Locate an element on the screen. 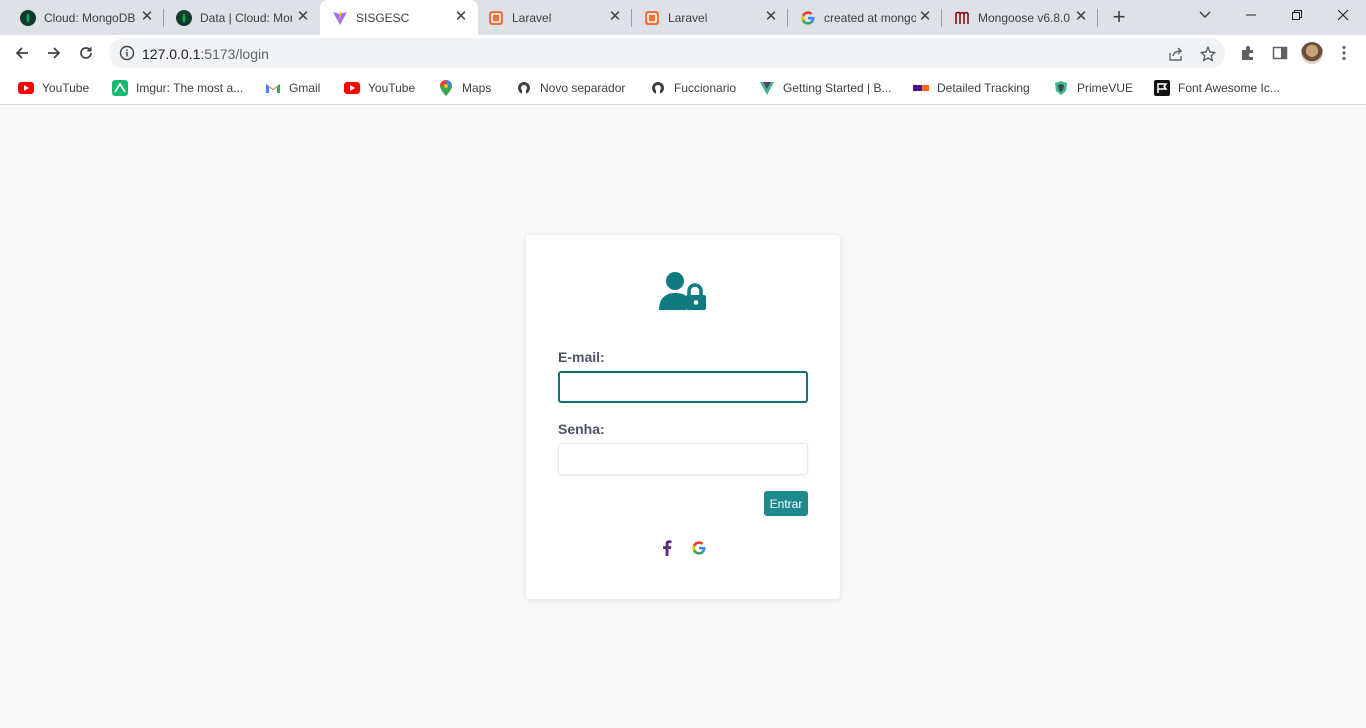  close-window-icon is located at coordinates (1343, 15).